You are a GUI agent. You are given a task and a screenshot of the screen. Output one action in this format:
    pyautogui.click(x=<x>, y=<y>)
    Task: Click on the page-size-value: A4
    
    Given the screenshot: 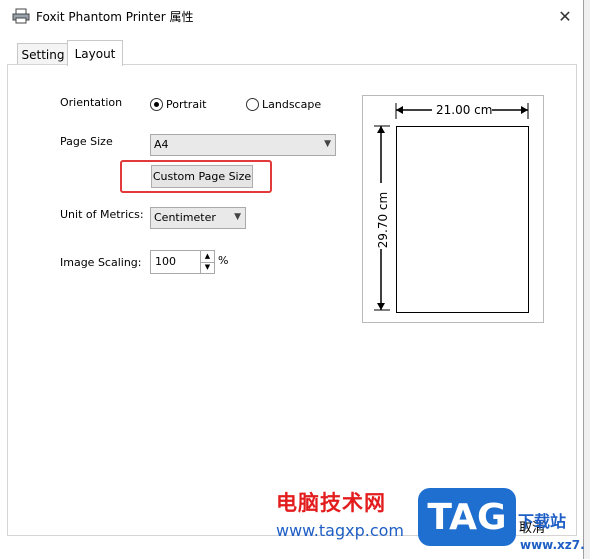 What is the action you would take?
    pyautogui.click(x=161, y=144)
    